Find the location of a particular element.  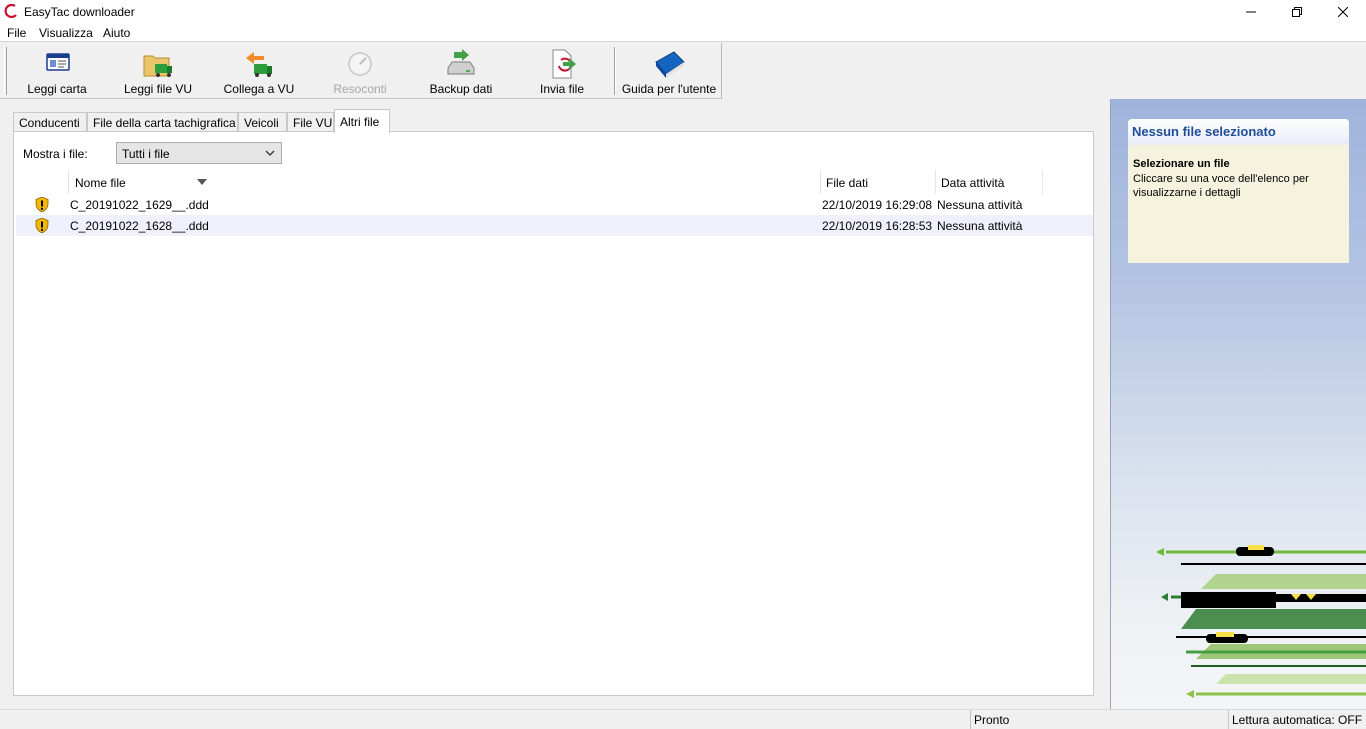

sort-descending-icon is located at coordinates (202, 182).